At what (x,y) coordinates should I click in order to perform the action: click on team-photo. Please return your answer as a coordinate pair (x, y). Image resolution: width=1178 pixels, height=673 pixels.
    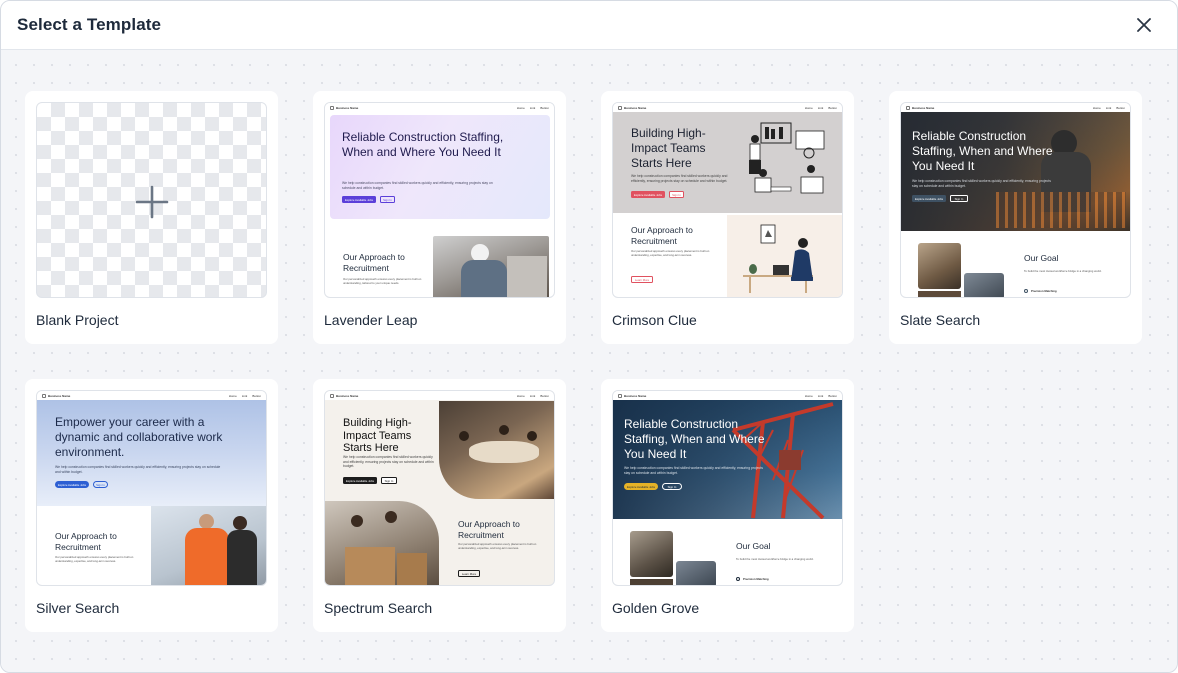
    Looking at the image, I should click on (939, 266).